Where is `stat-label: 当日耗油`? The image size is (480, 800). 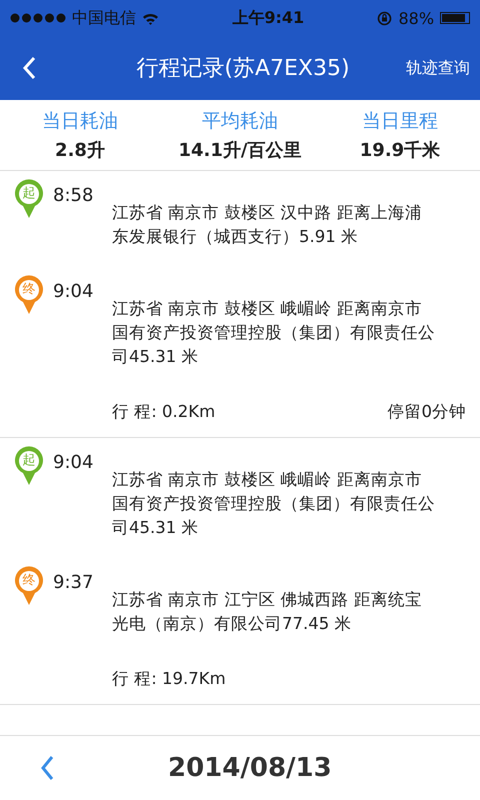 stat-label: 当日耗油 is located at coordinates (80, 121).